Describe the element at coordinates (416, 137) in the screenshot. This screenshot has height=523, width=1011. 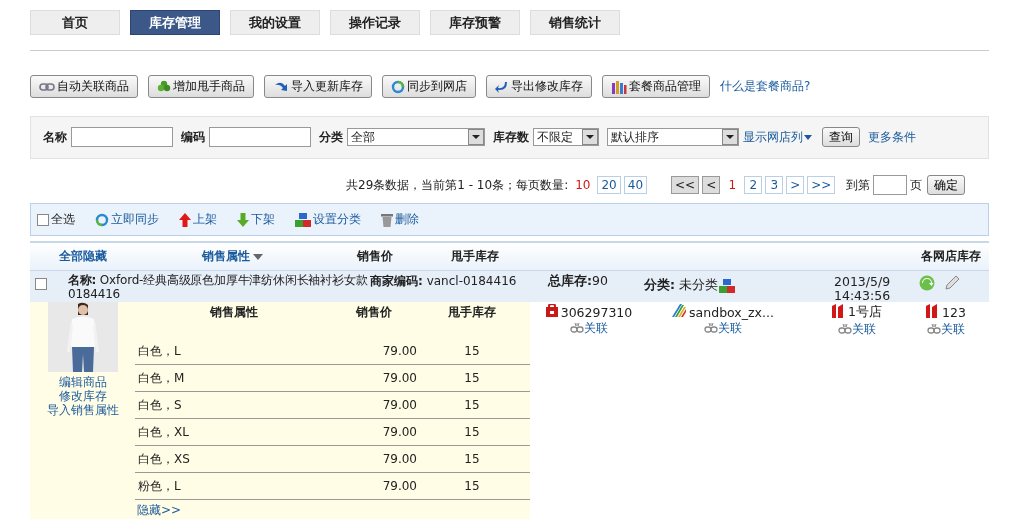
I see `category-dropdown: 全部` at that location.